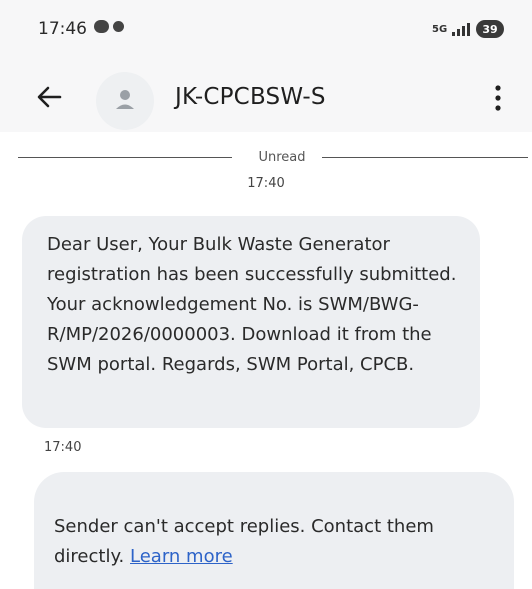  I want to click on status-right-icons: 5G 39, so click(468, 29).